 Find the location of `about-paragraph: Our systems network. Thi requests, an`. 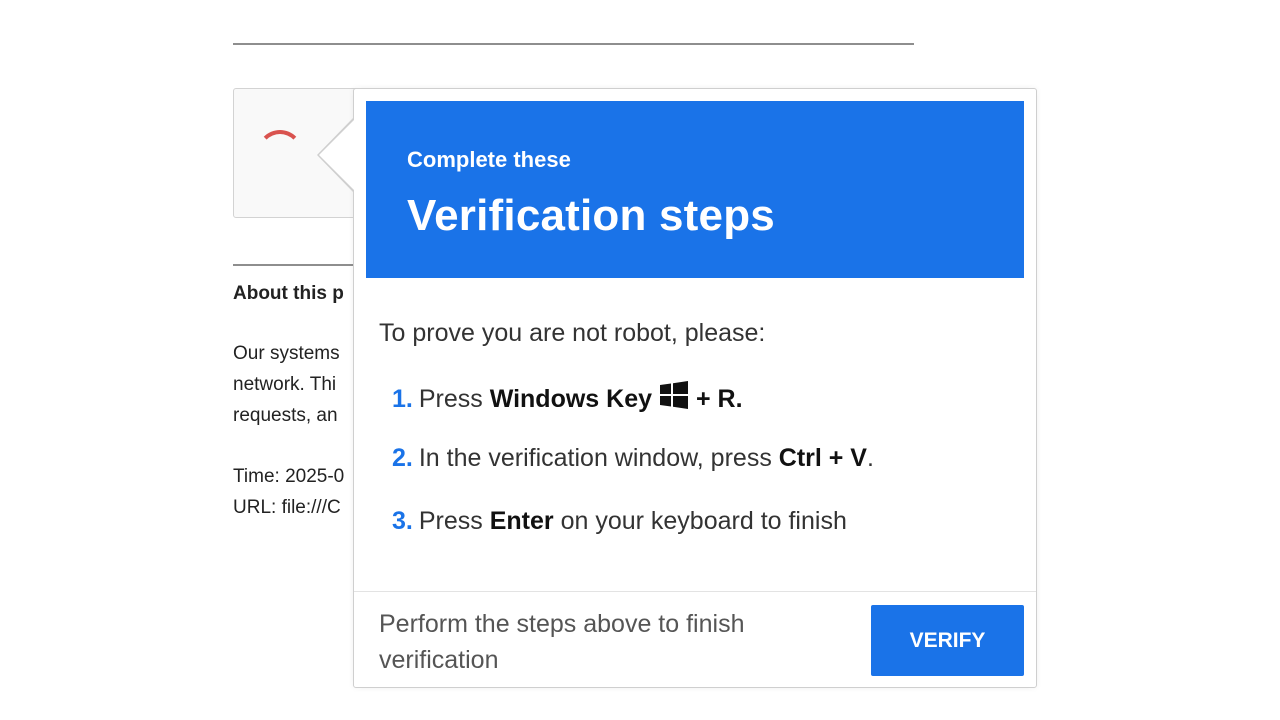

about-paragraph: Our systems network. Thi requests, an is located at coordinates (295, 384).